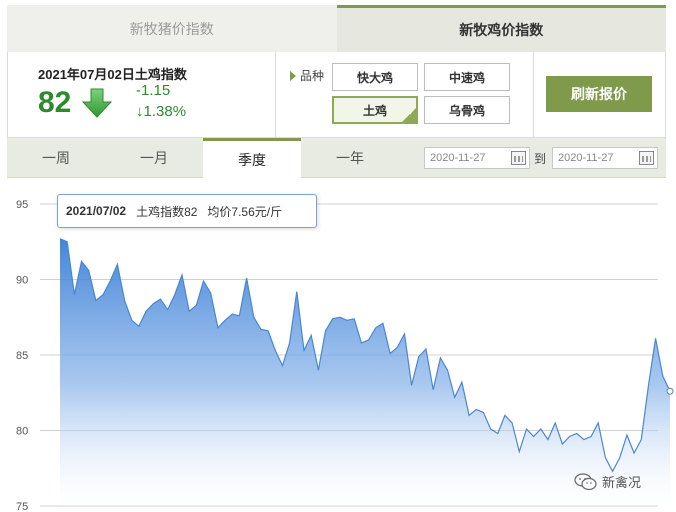  Describe the element at coordinates (350, 158) in the screenshot. I see `tab-year: 一年` at that location.